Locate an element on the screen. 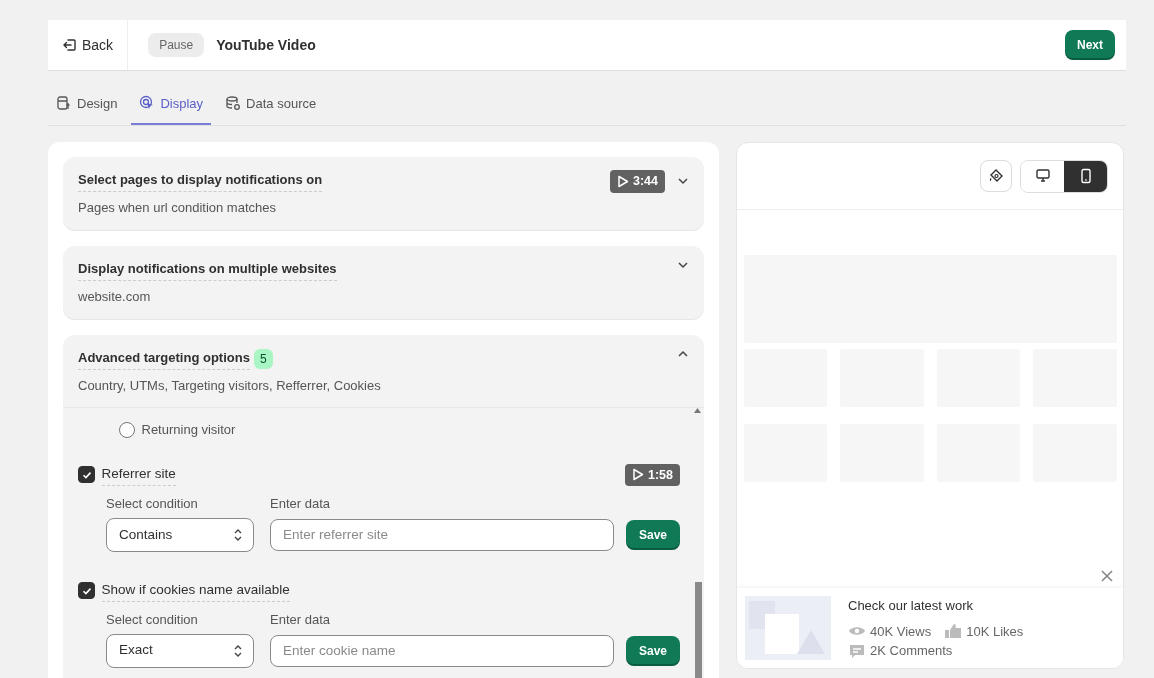 This screenshot has width=1154, height=678. section-subtitle: Pages when url condition matches is located at coordinates (177, 207).